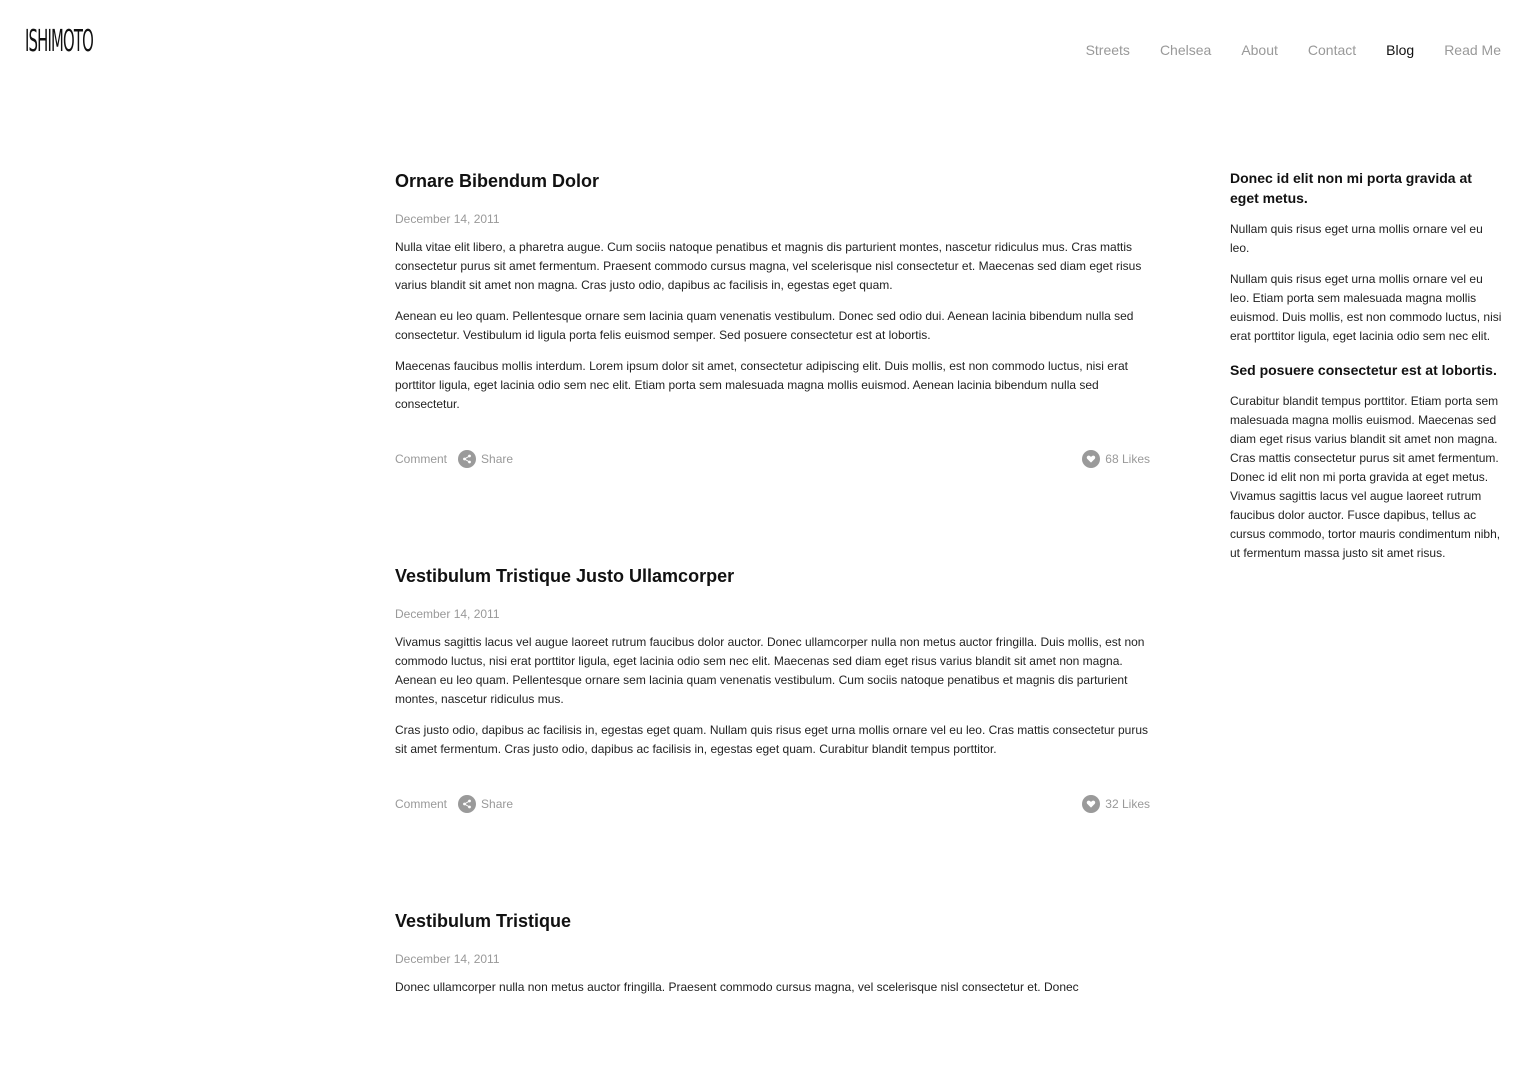 The height and width of the screenshot is (1091, 1525). What do you see at coordinates (772, 576) in the screenshot?
I see `post-title: Vestibulum Tristique Justo Ullamcorper` at bounding box center [772, 576].